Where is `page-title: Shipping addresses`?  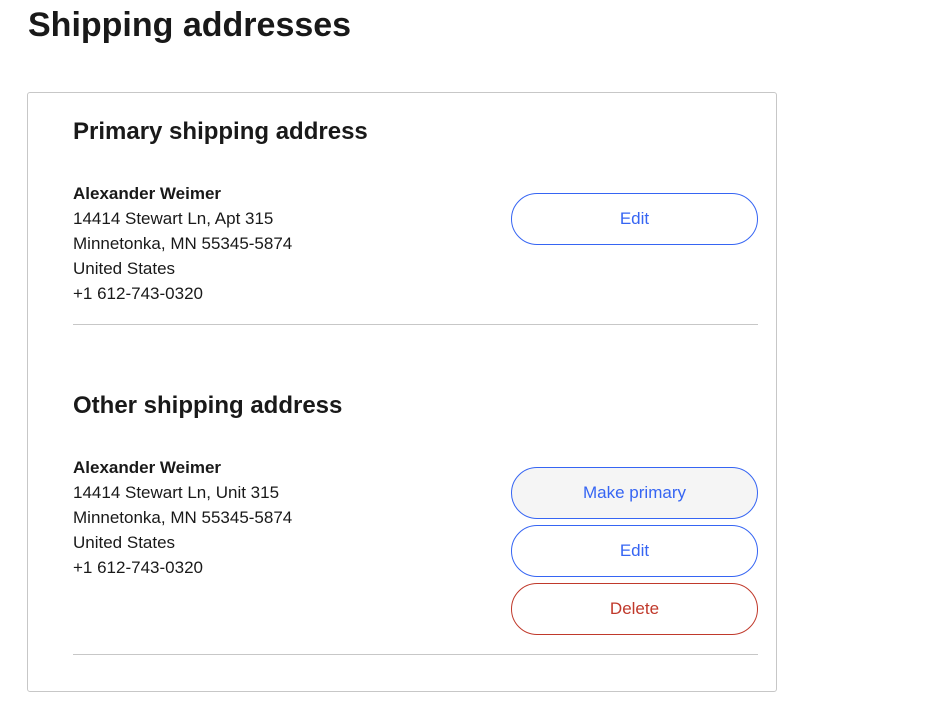
page-title: Shipping addresses is located at coordinates (190, 25).